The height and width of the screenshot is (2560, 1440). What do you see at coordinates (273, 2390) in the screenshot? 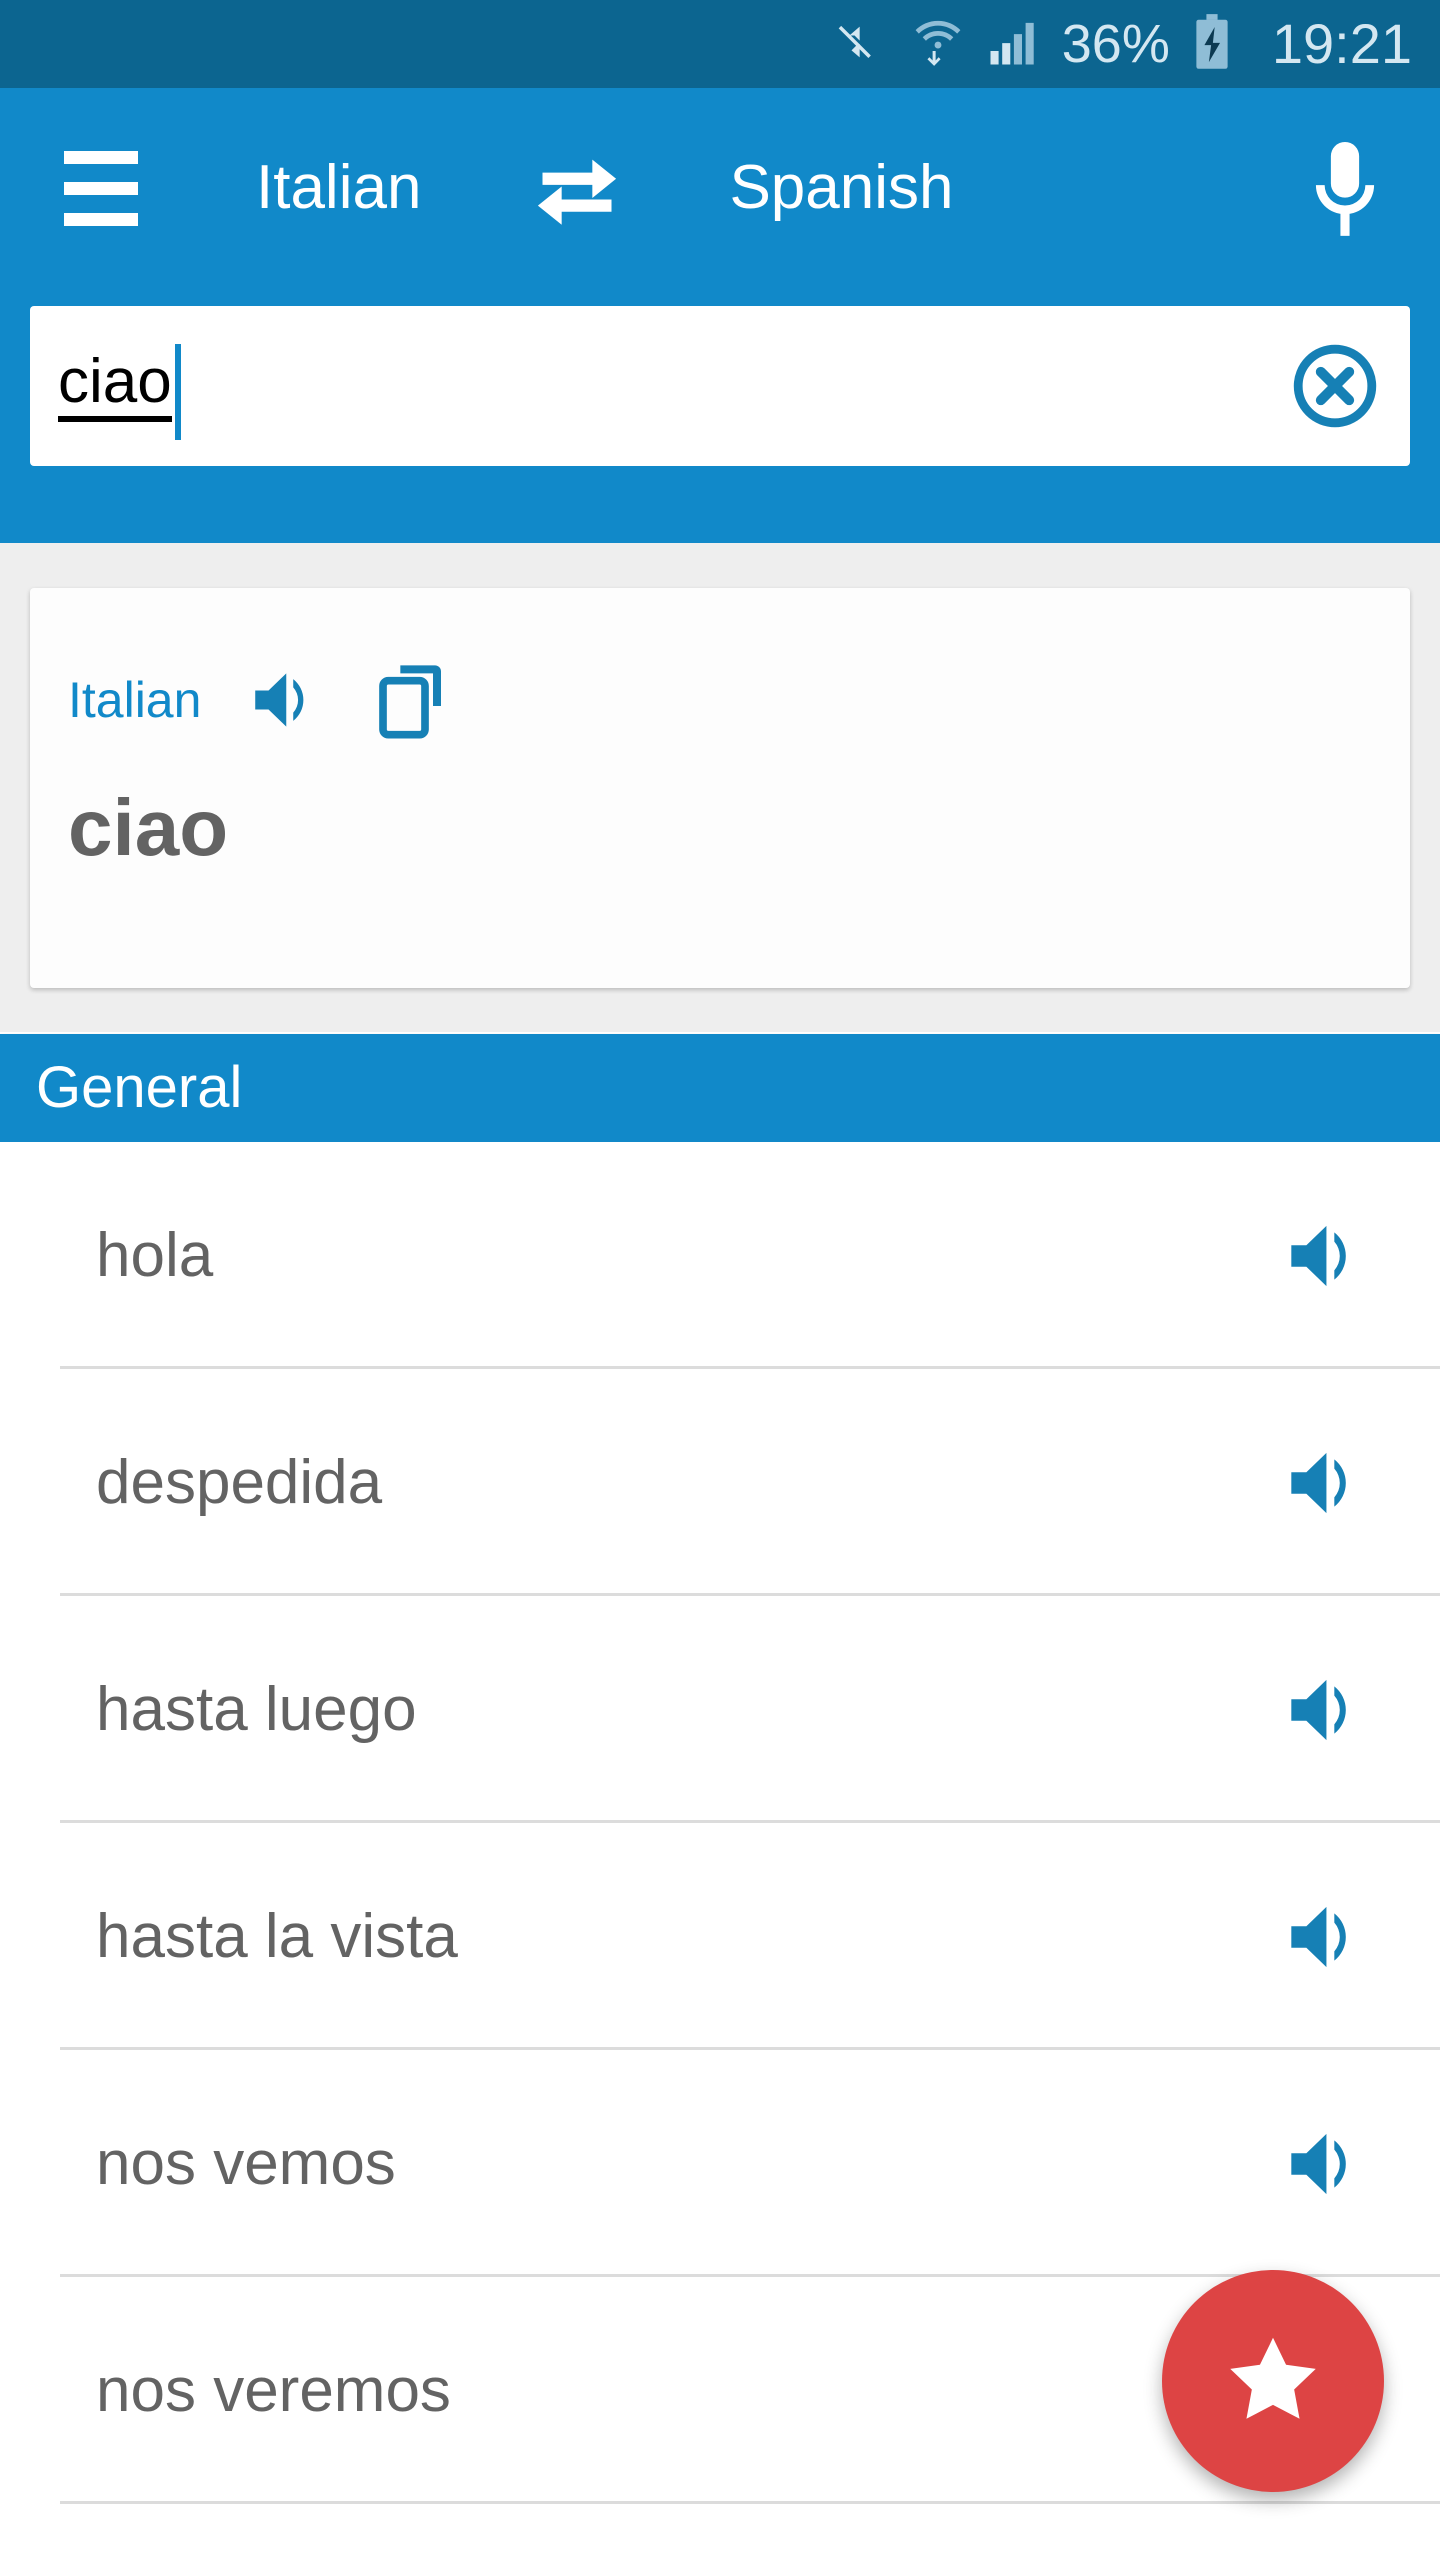
I see `translation-label: nos veremos` at bounding box center [273, 2390].